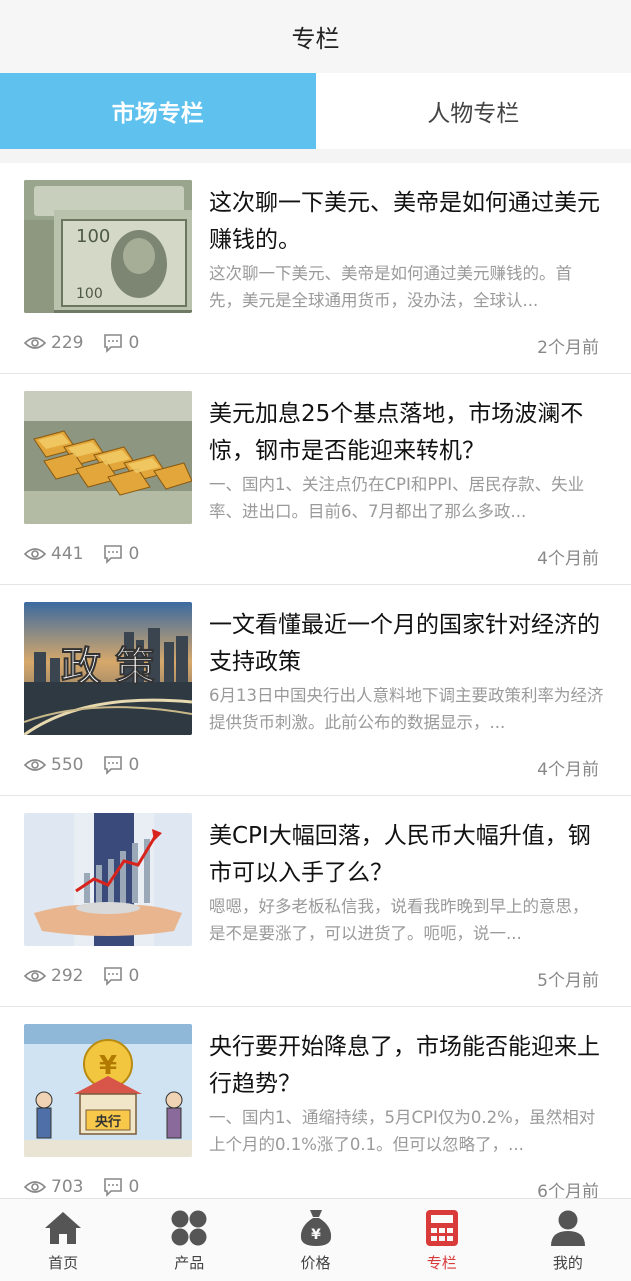 The image size is (631, 1281). I want to click on article-title: 这次聊一下美元、美帝是如何通过美元赚钱的。, so click(409, 222).